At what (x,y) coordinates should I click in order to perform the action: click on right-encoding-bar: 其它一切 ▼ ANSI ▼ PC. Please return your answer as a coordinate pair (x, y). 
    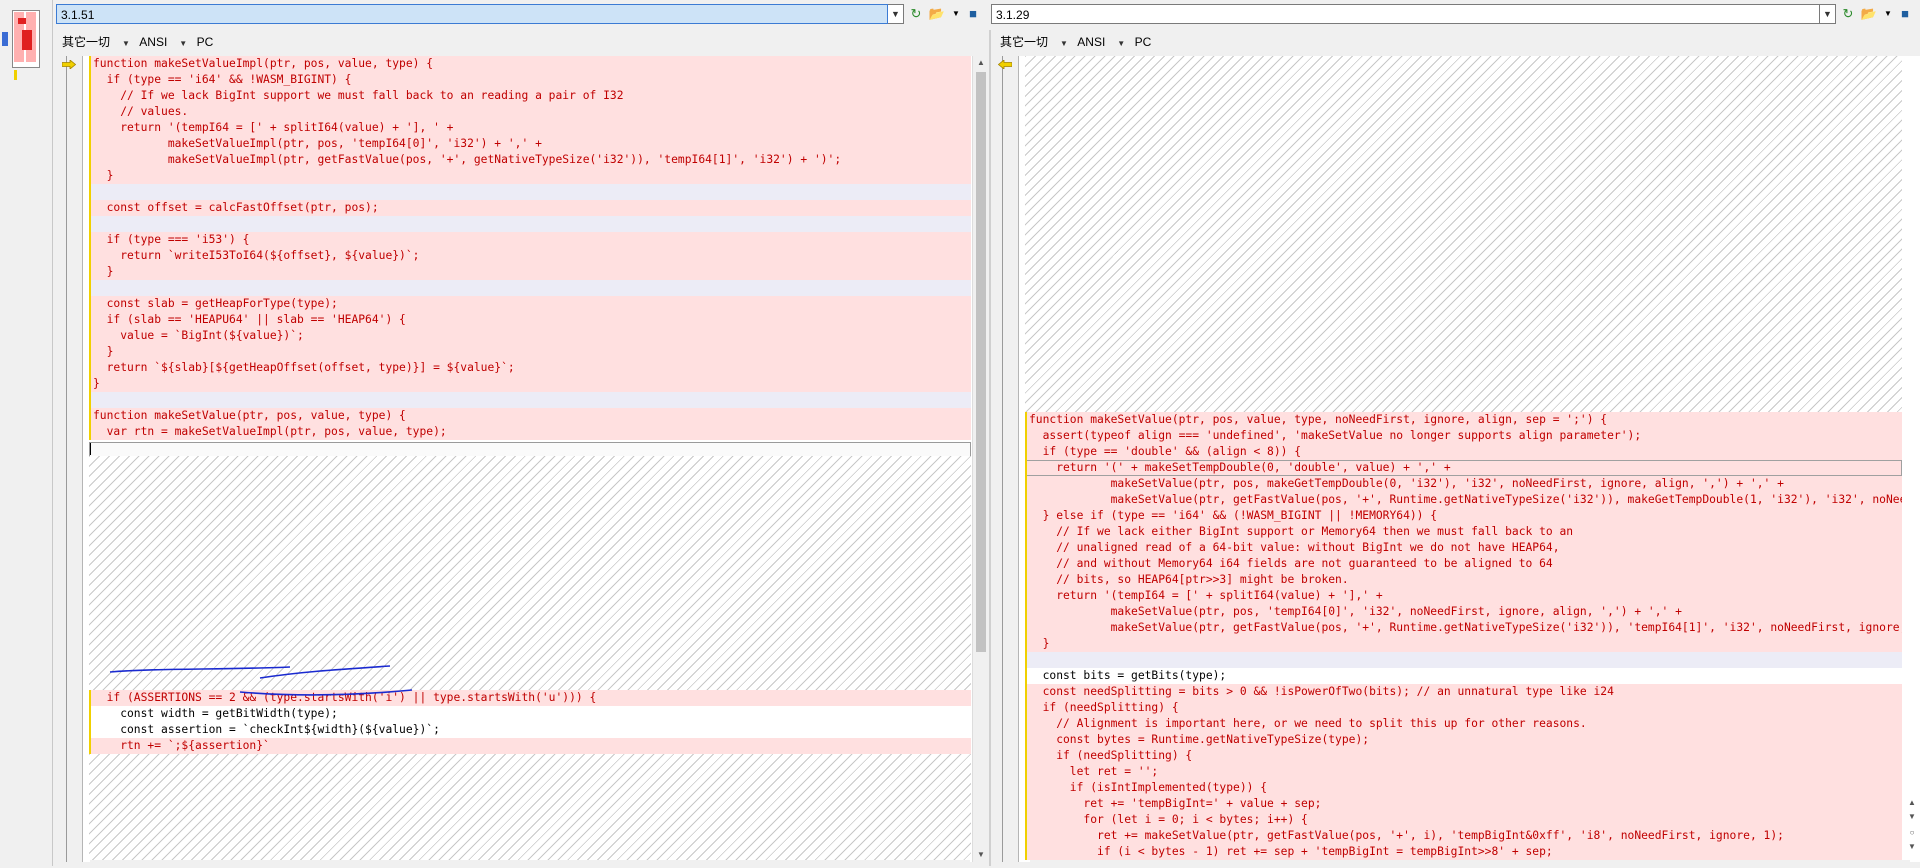
    Looking at the image, I should click on (1078, 42).